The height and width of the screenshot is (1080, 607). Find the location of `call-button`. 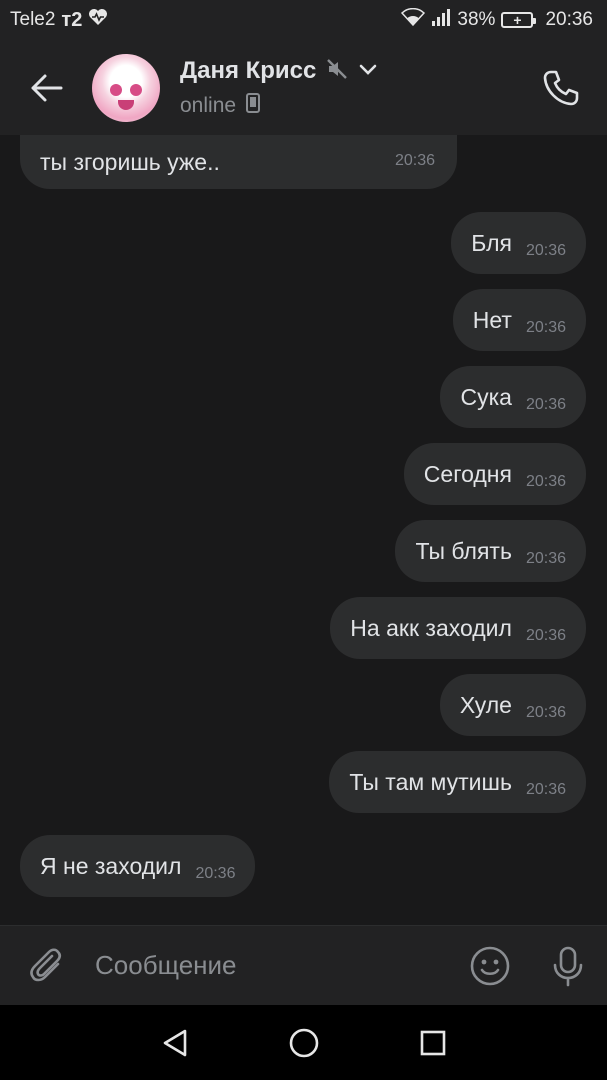

call-button is located at coordinates (561, 88).